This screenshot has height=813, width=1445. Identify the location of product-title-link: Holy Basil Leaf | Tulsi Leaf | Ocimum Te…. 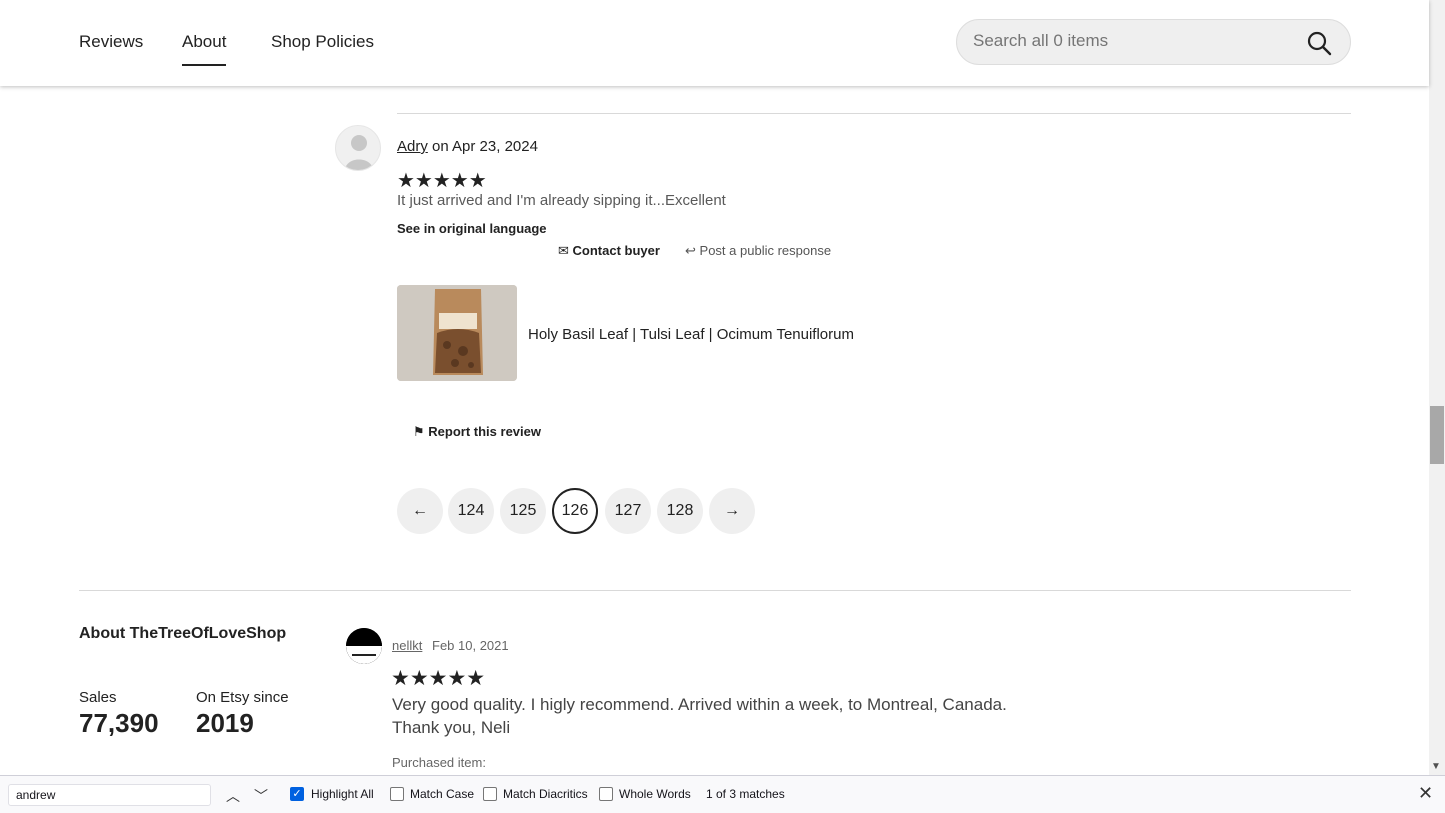
(691, 334).